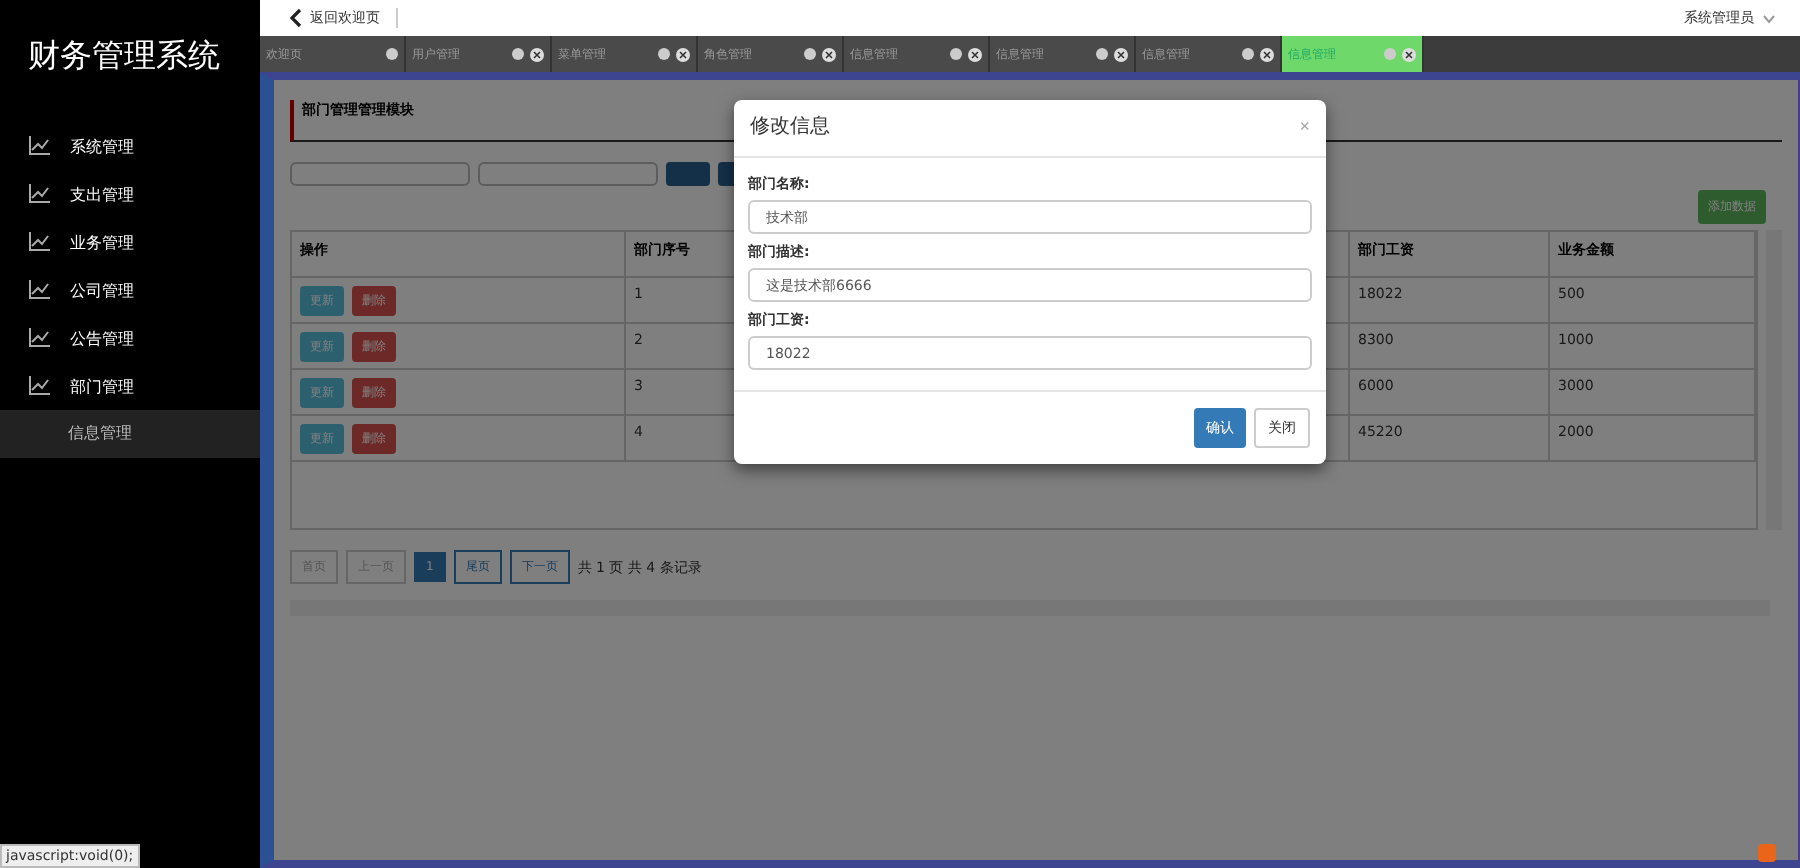  I want to click on sidebar-item: 业务管理, so click(130, 242).